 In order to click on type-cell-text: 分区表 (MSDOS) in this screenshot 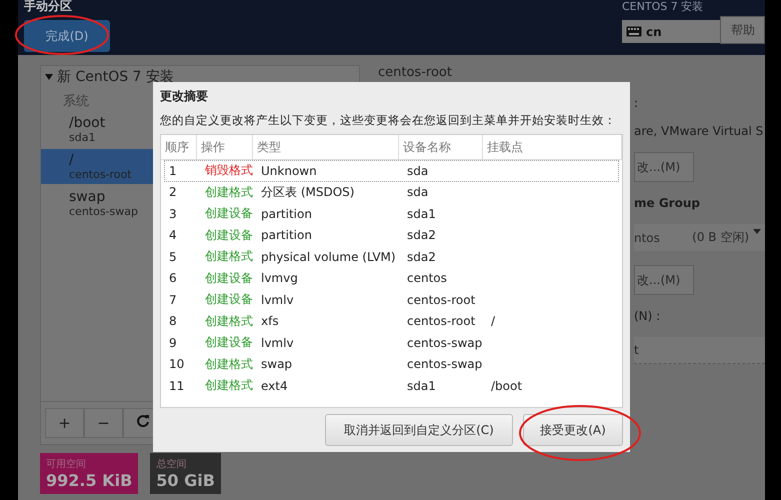, I will do `click(308, 192)`.